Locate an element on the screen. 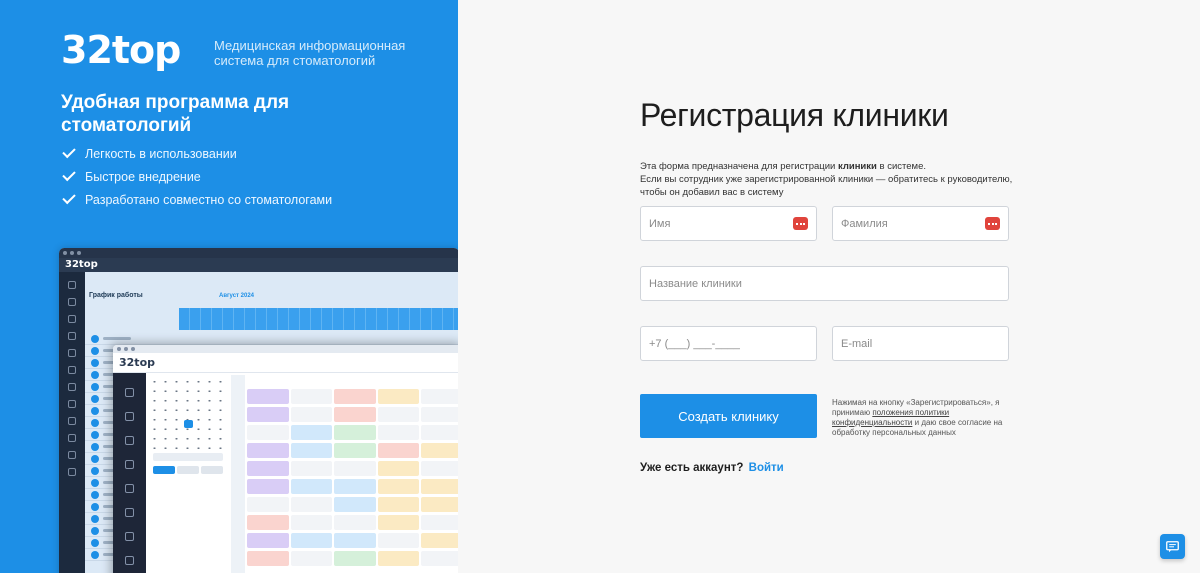 The height and width of the screenshot is (573, 1200). last-name-field: Фамилия is located at coordinates (920, 223).